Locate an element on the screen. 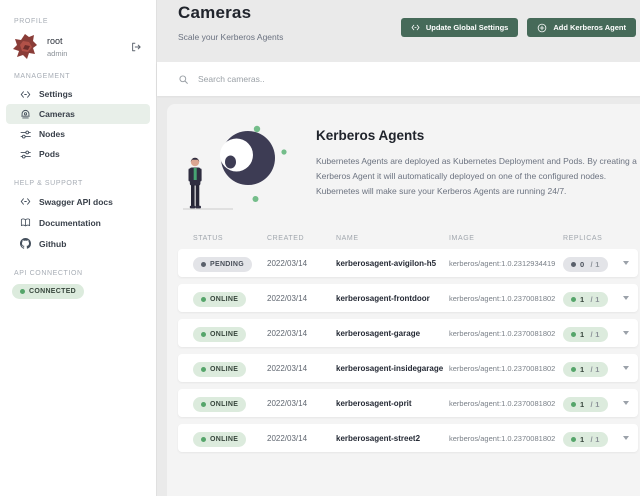 The image size is (640, 496). sidebar-item-label: Cameras is located at coordinates (57, 114).